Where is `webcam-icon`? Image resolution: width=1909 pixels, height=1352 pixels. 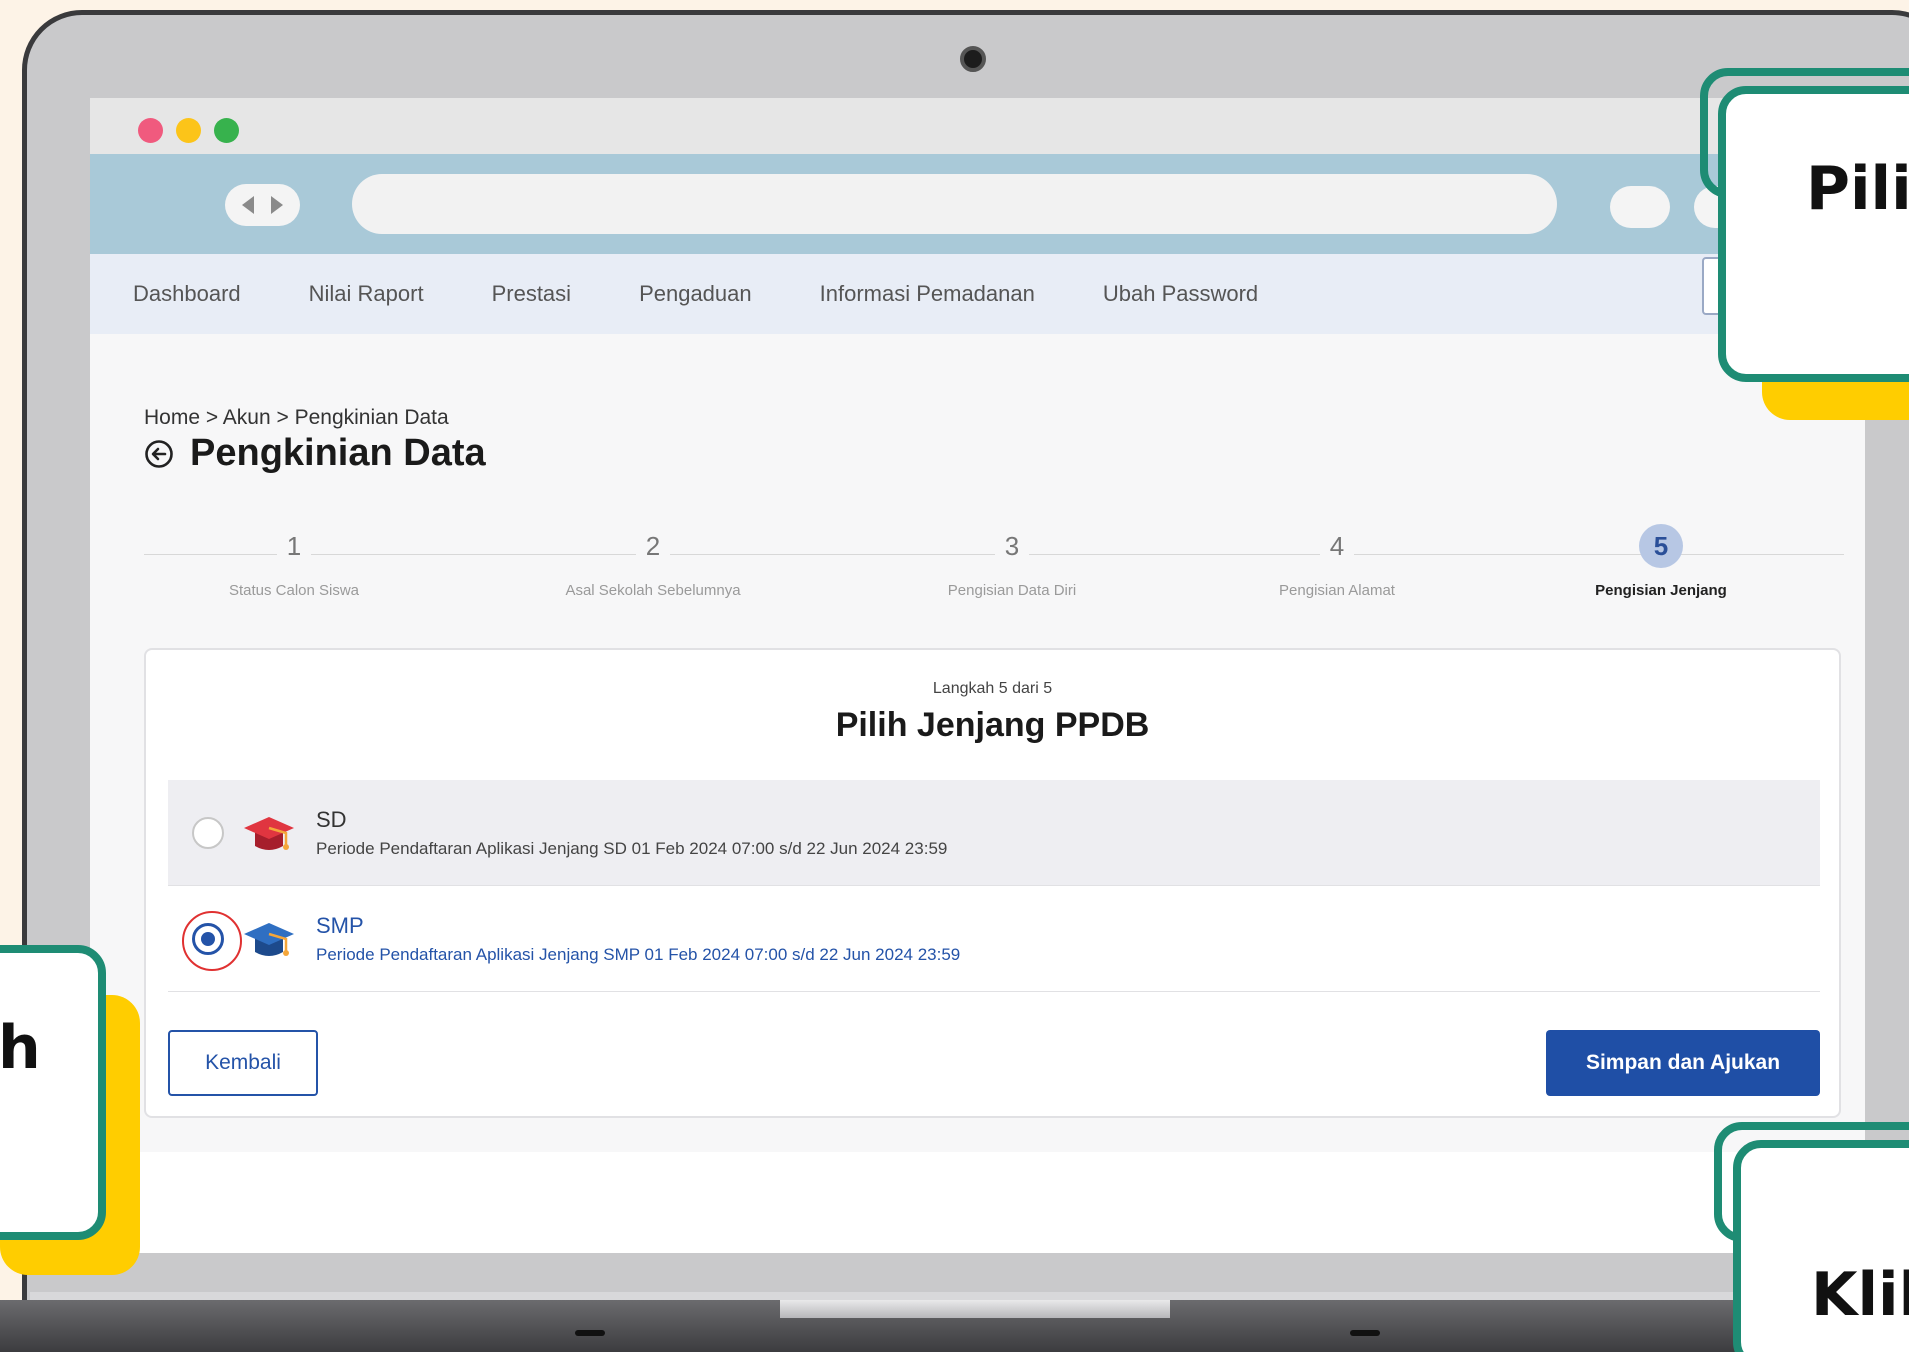
webcam-icon is located at coordinates (973, 59).